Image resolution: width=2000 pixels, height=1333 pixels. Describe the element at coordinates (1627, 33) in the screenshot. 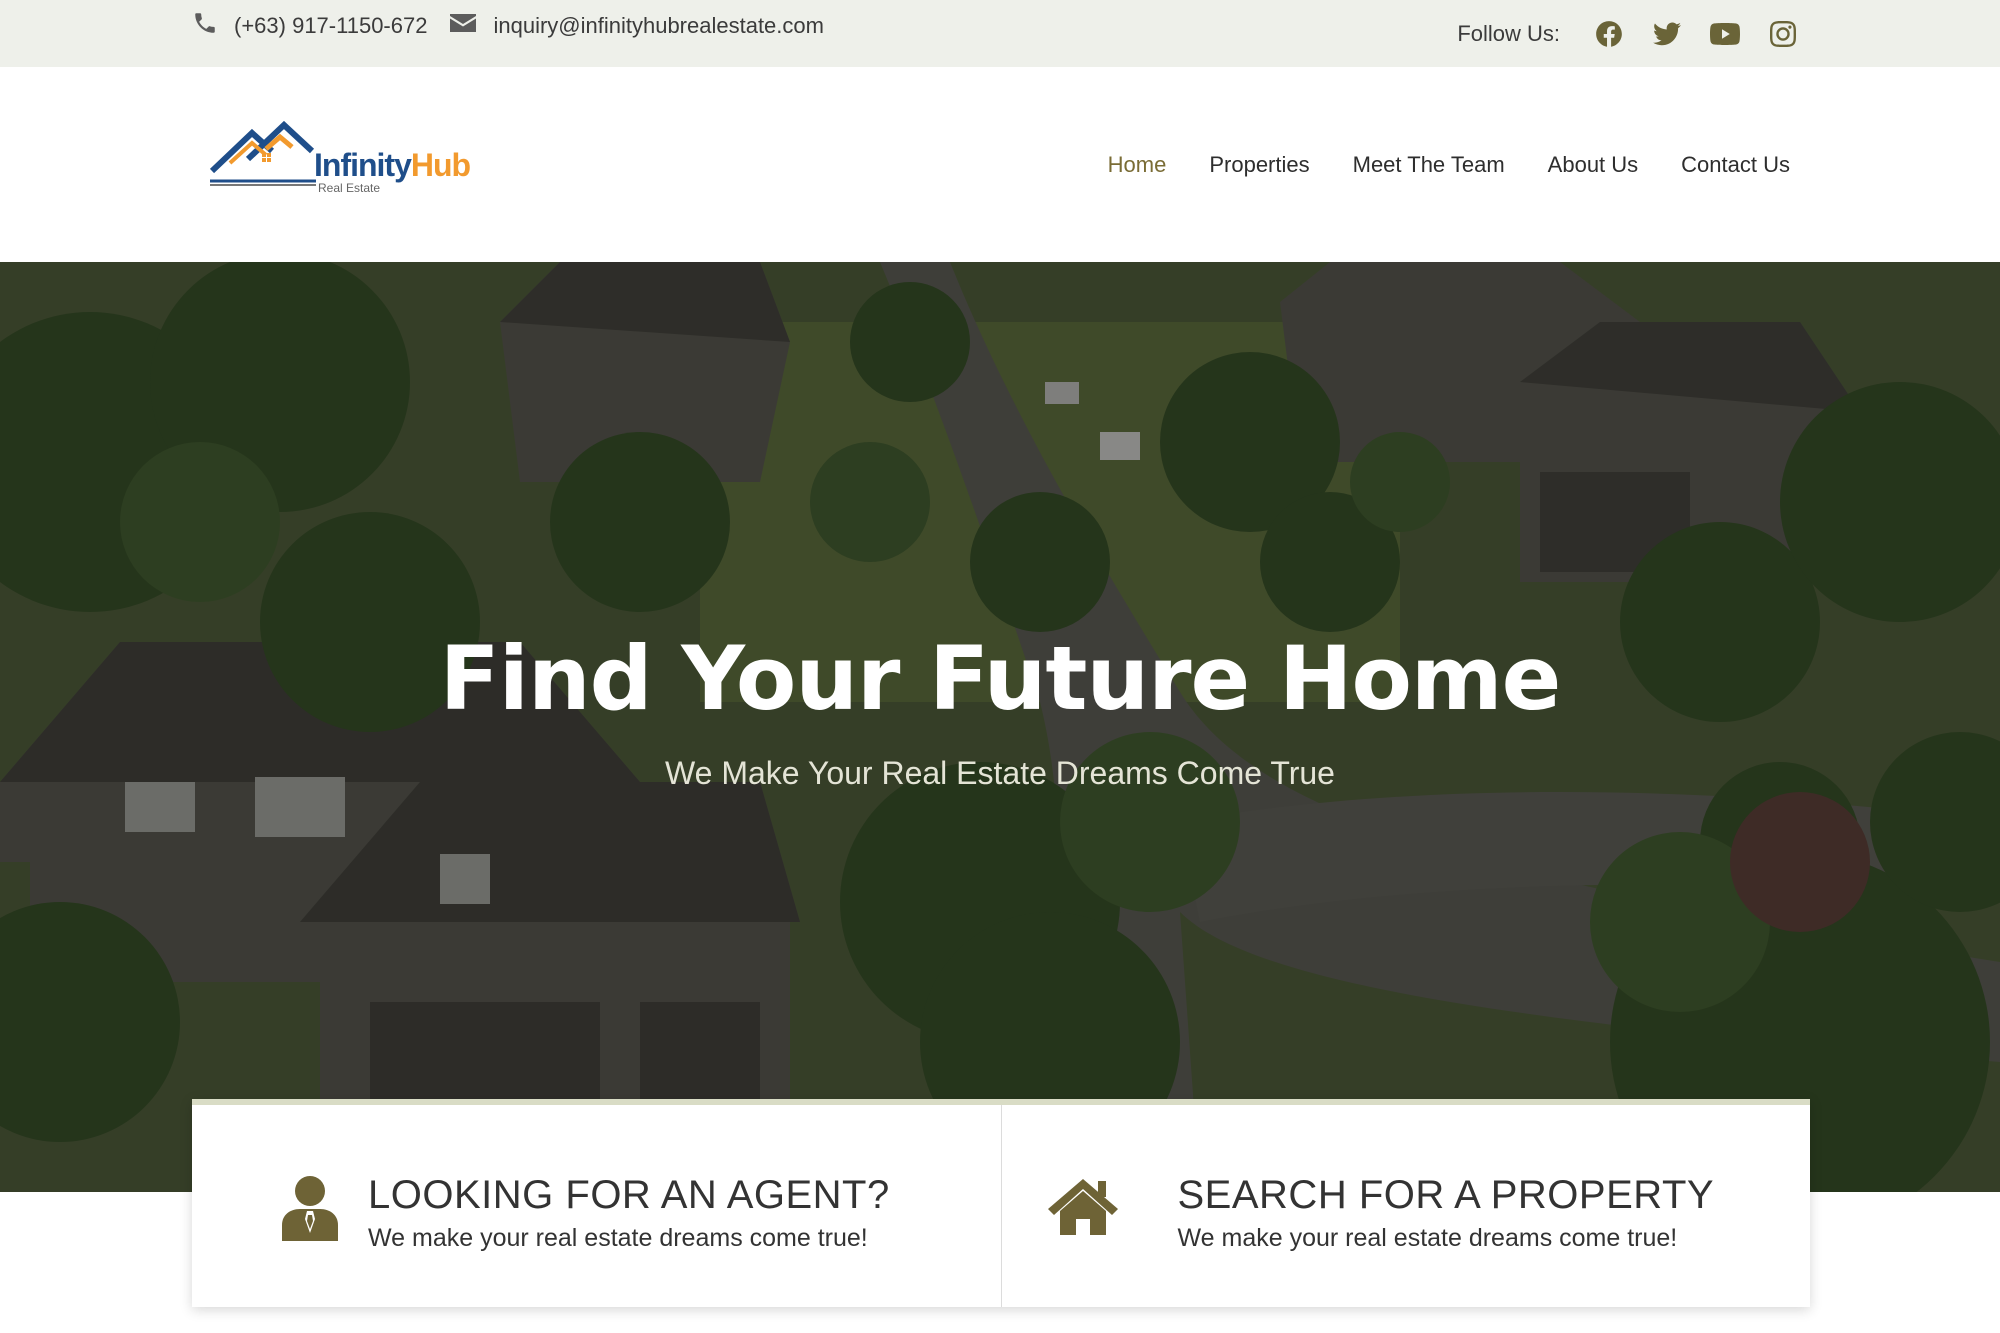

I see `social-links: Follow Us:` at that location.